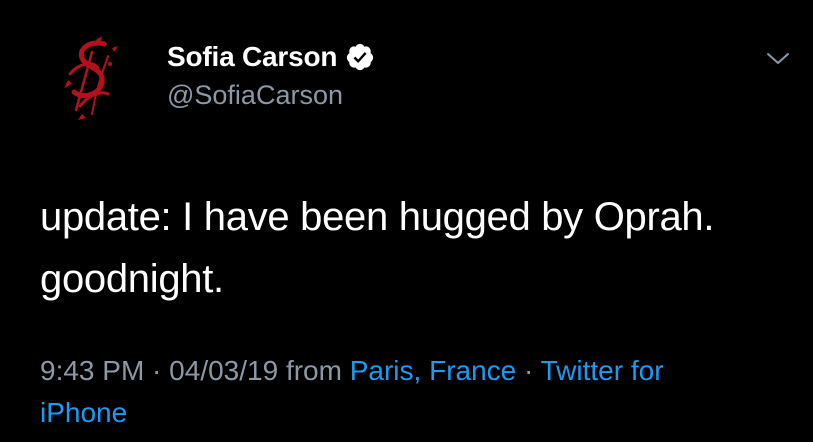 The width and height of the screenshot is (813, 442). I want to click on author-handle: @SofiaCarson, so click(255, 95).